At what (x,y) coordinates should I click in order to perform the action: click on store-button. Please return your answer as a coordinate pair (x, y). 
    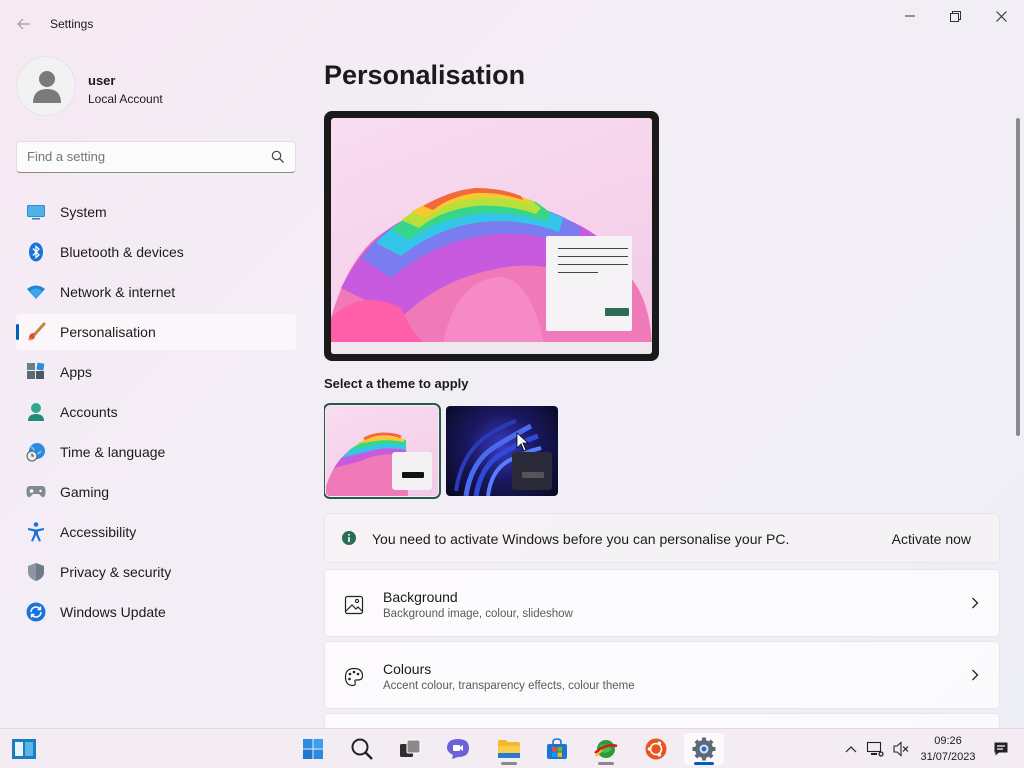
    Looking at the image, I should click on (557, 749).